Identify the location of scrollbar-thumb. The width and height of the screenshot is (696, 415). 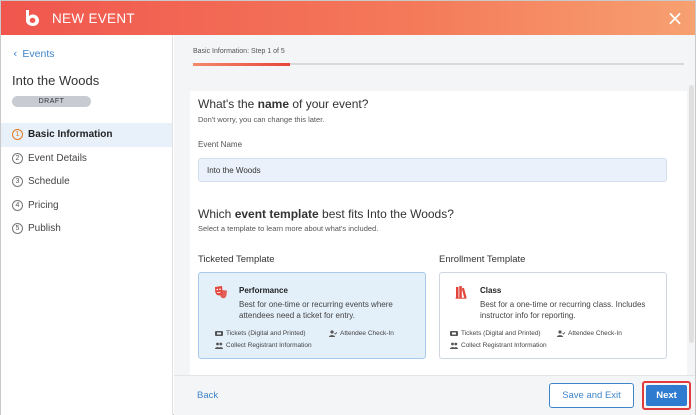
(691, 214).